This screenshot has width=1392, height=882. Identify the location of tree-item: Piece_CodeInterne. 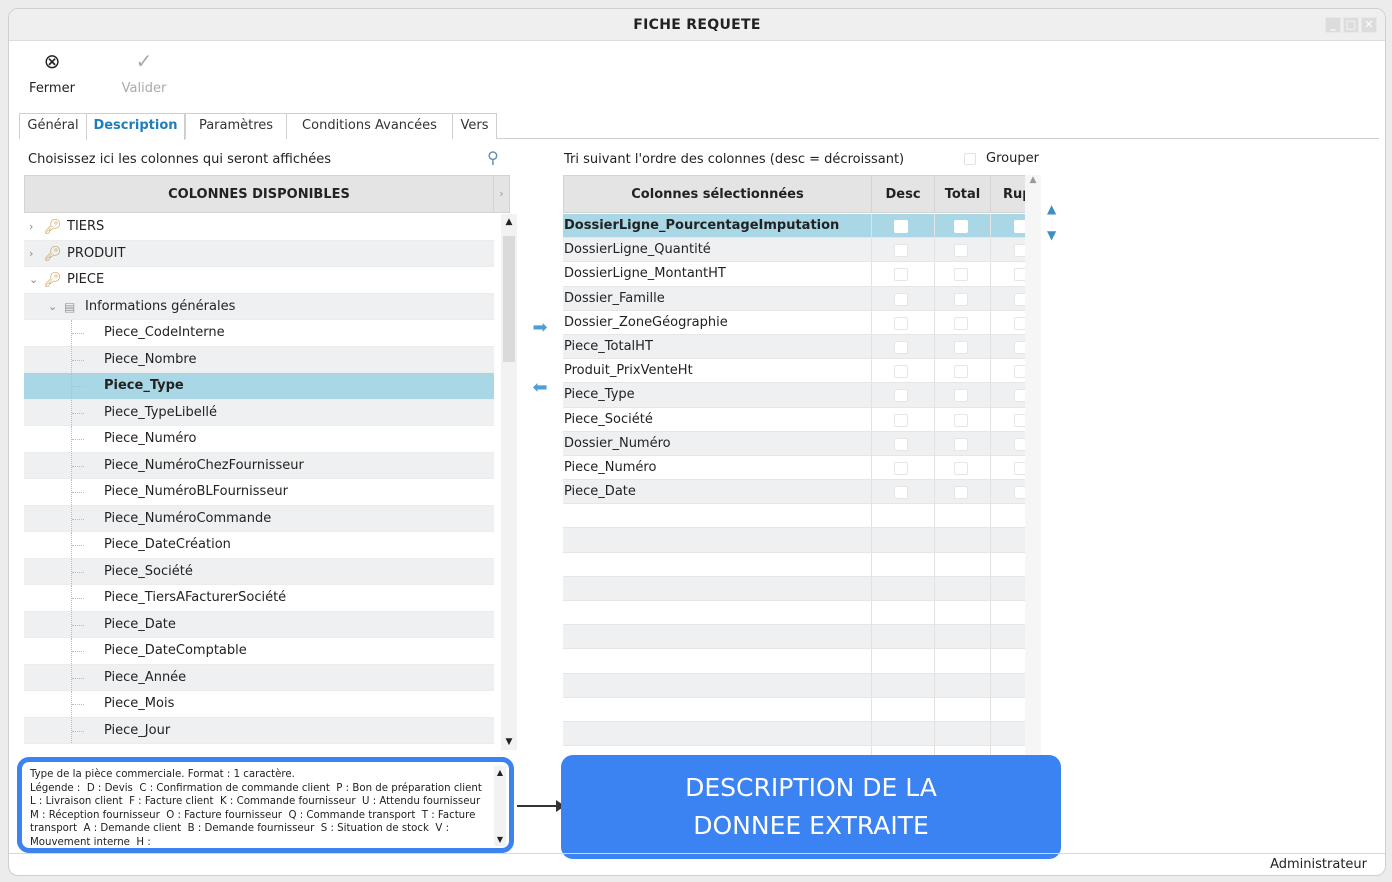
(259, 333).